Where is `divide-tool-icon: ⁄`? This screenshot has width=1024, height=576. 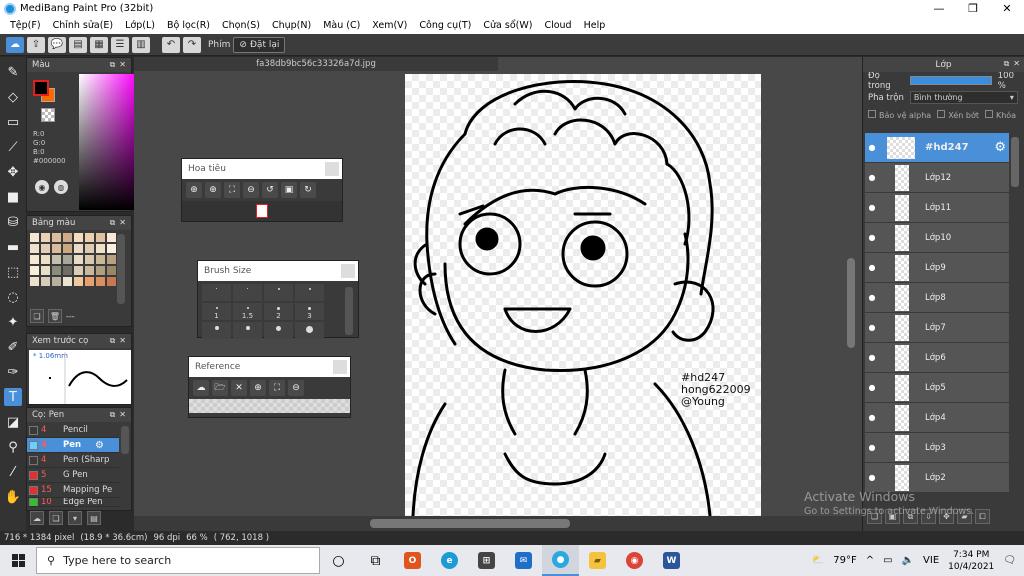
divide-tool-icon: ⁄ is located at coordinates (13, 472).